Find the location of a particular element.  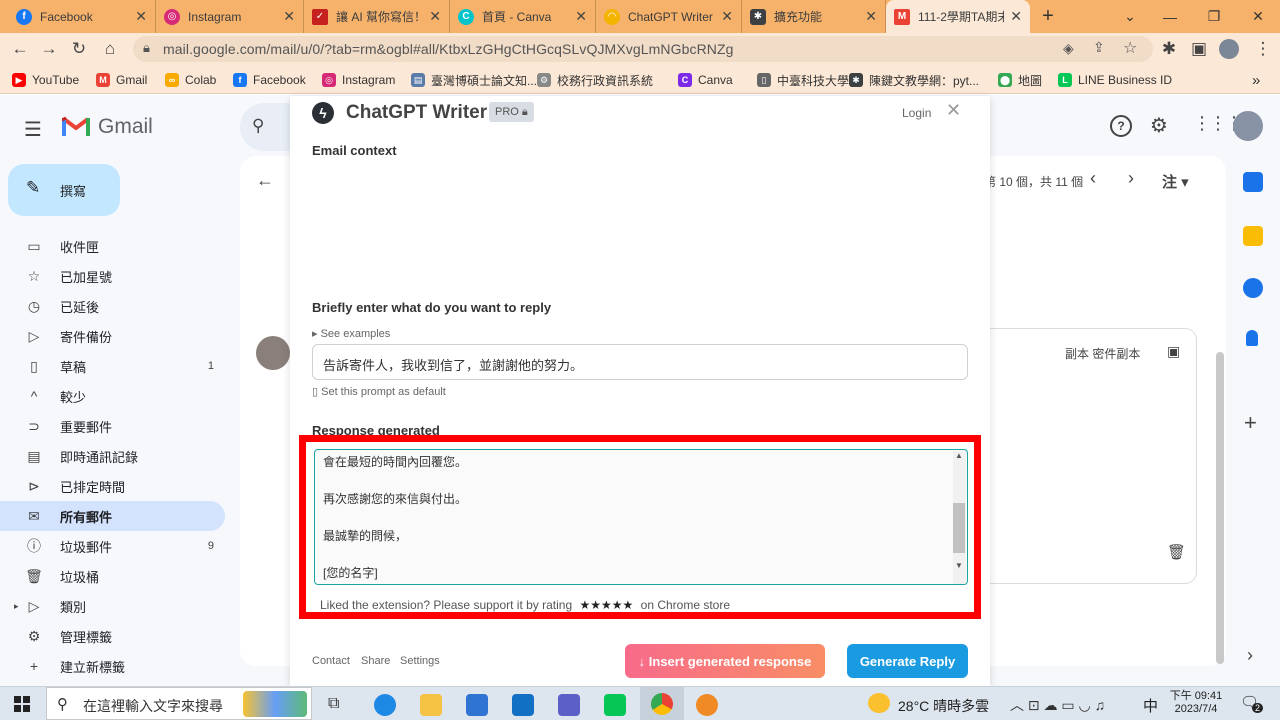

taskbar-search-box: ⚲ 在這裡輸入文字來搜尋 is located at coordinates (179, 703).